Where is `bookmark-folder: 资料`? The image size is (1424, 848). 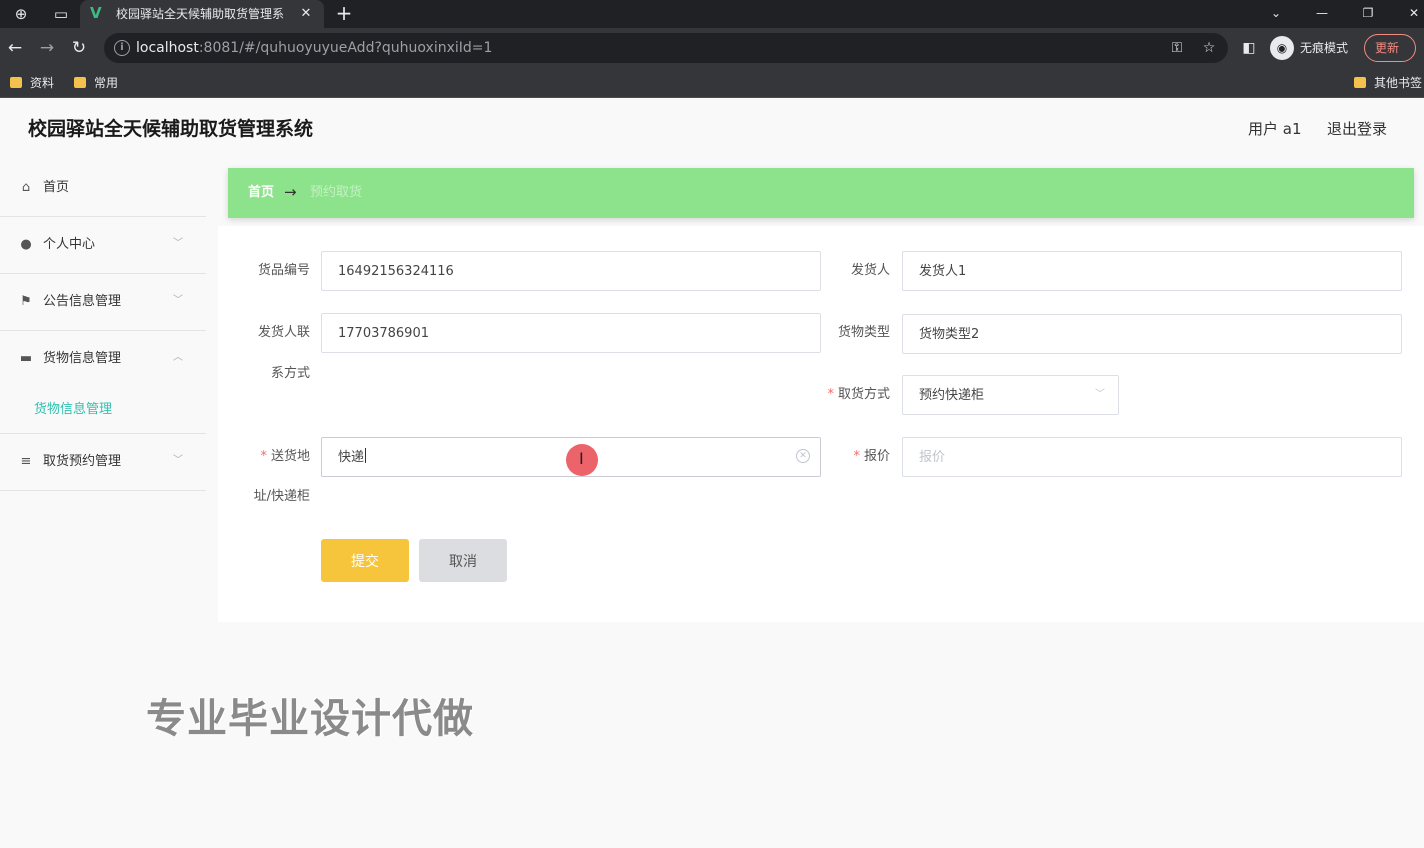
bookmark-folder: 资料 is located at coordinates (32, 83).